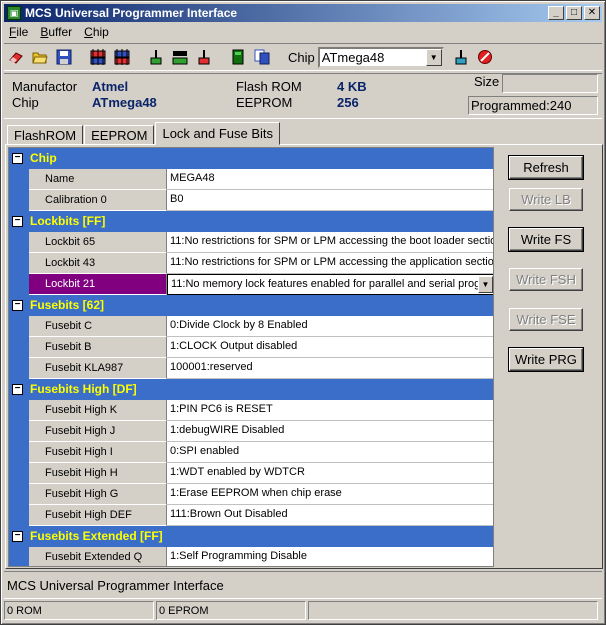 This screenshot has width=606, height=625. I want to click on auto-detect-icon, so click(461, 57).